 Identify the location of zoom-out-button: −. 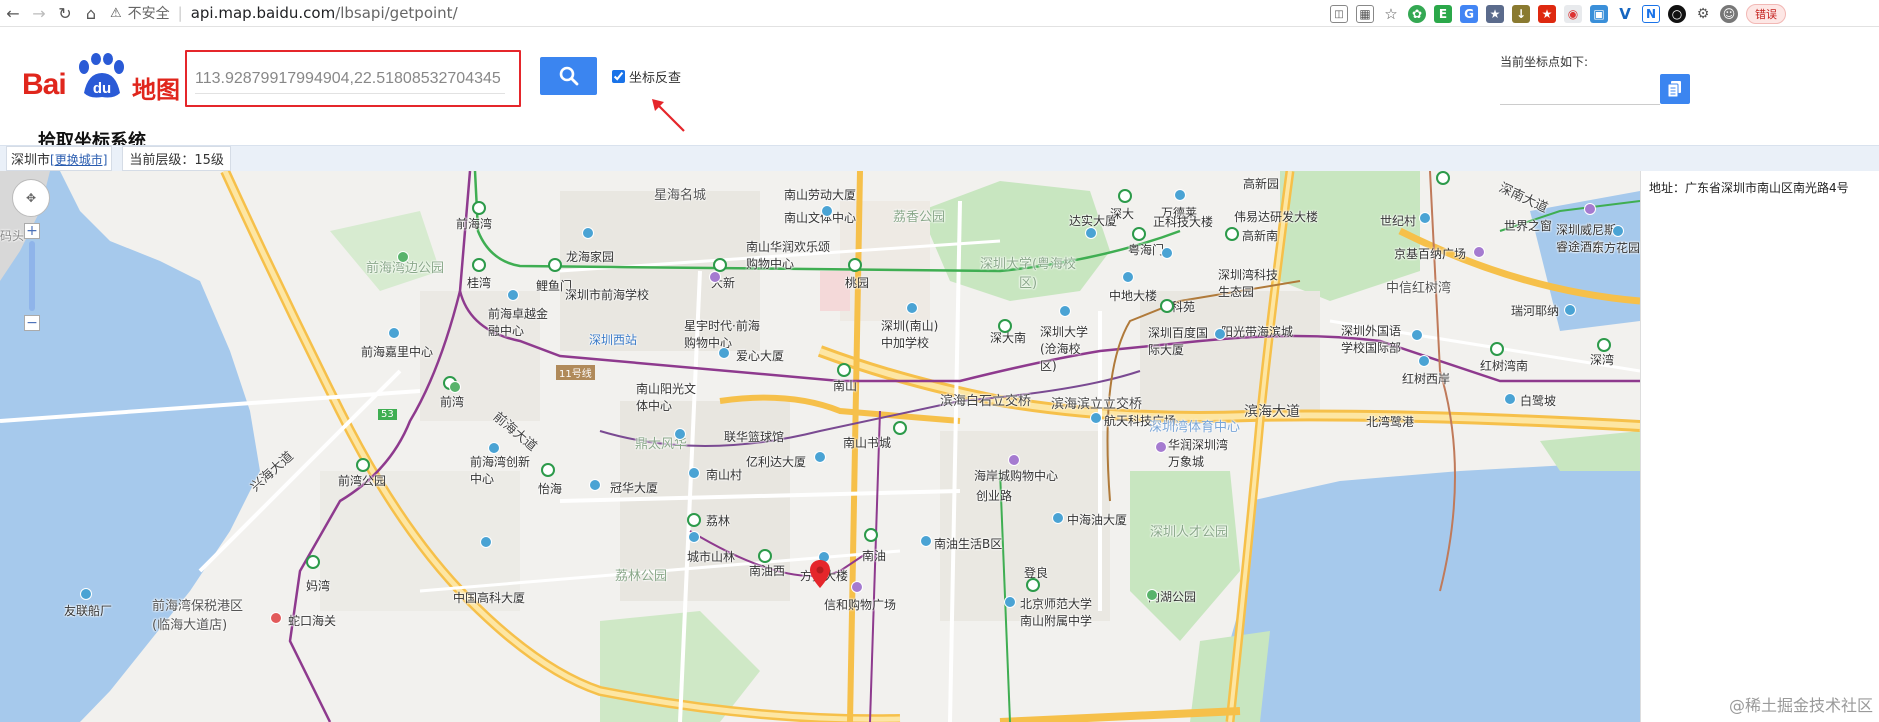
(32, 323).